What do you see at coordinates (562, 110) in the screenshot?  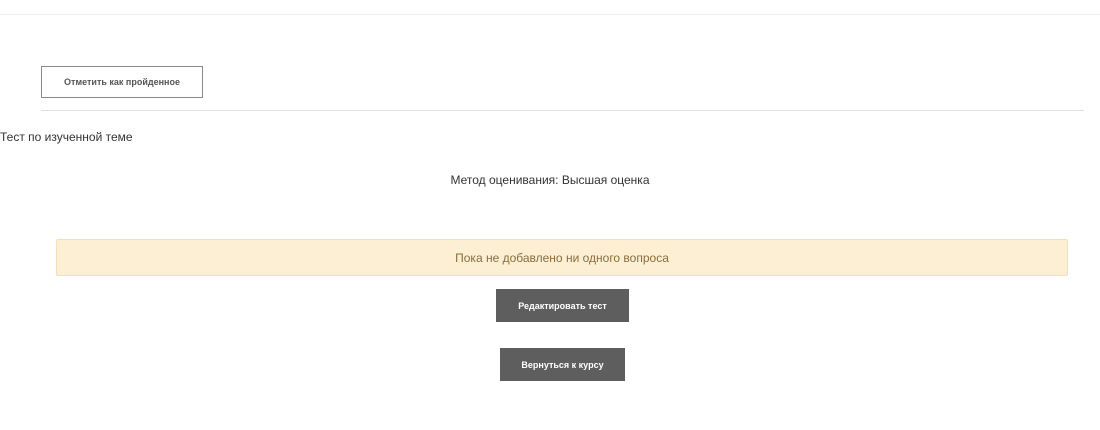 I see `section-divider` at bounding box center [562, 110].